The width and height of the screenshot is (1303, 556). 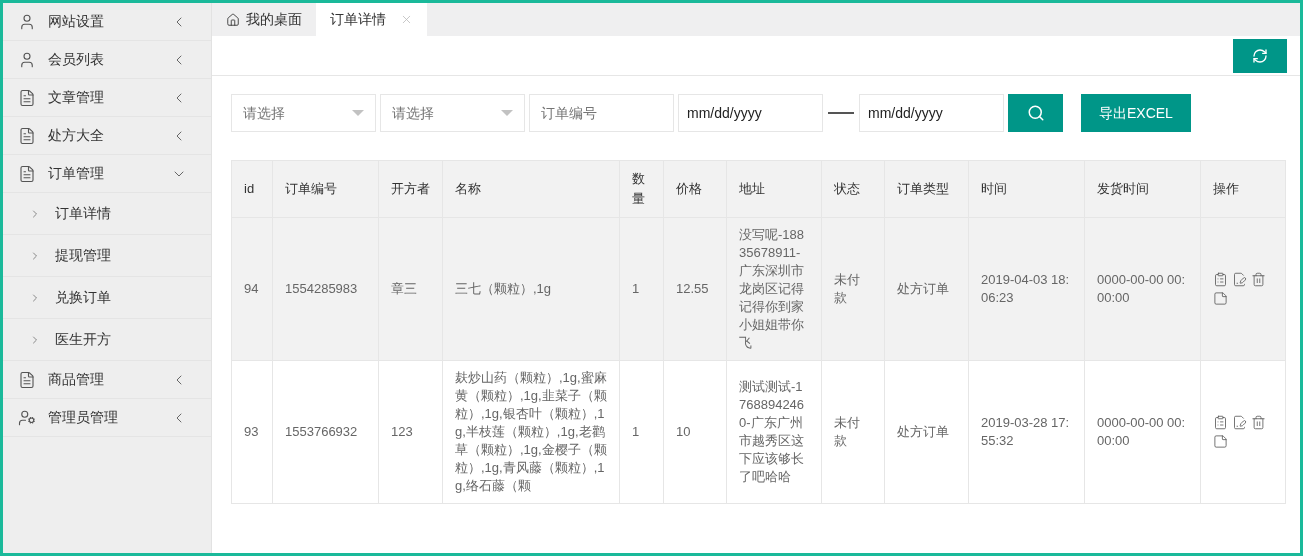 What do you see at coordinates (410, 189) in the screenshot?
I see `column-header: 开方者` at bounding box center [410, 189].